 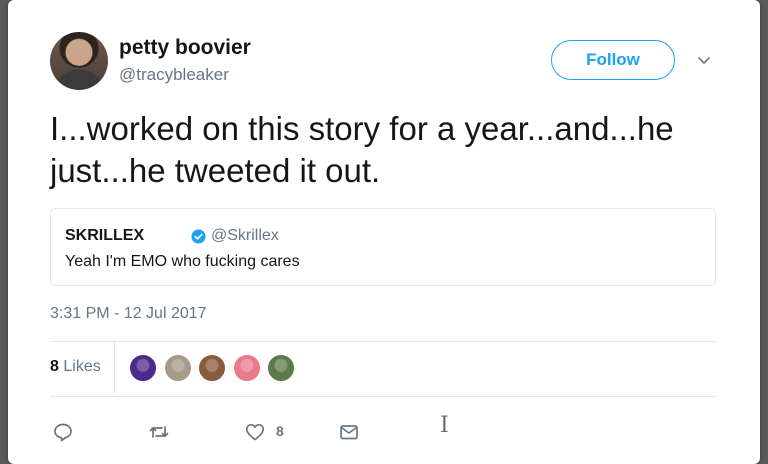 I want to click on author-avatar, so click(x=79, y=61).